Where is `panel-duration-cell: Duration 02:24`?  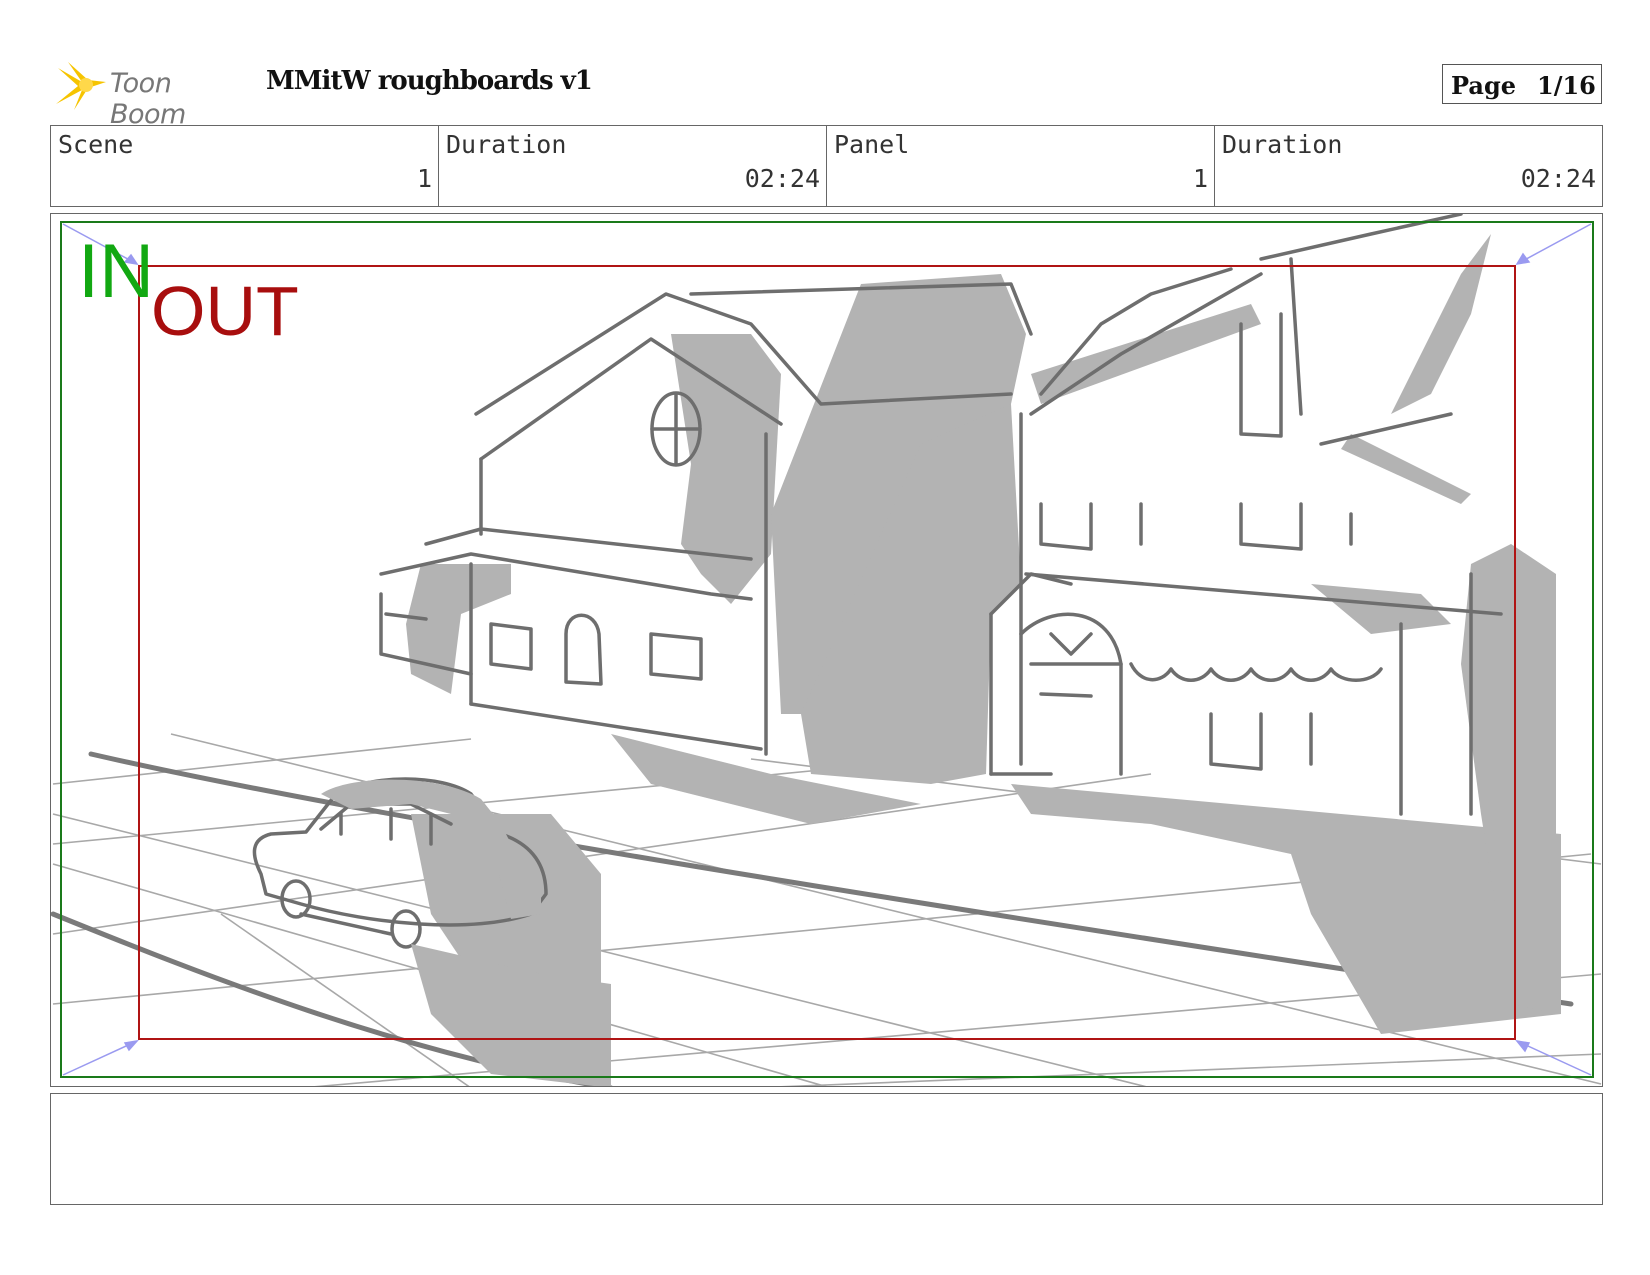
panel-duration-cell: Duration 02:24 is located at coordinates (1408, 166).